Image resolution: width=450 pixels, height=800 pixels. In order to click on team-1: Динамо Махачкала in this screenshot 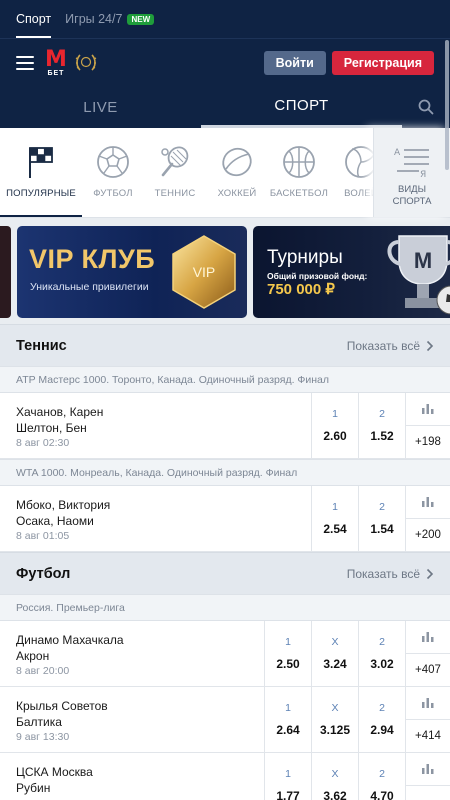, I will do `click(70, 640)`.